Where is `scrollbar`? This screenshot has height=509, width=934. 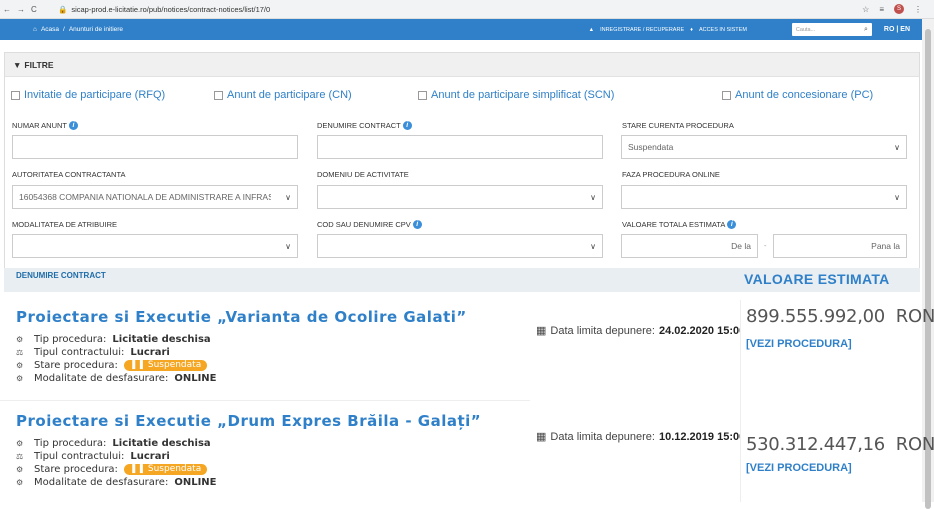
scrollbar is located at coordinates (928, 264).